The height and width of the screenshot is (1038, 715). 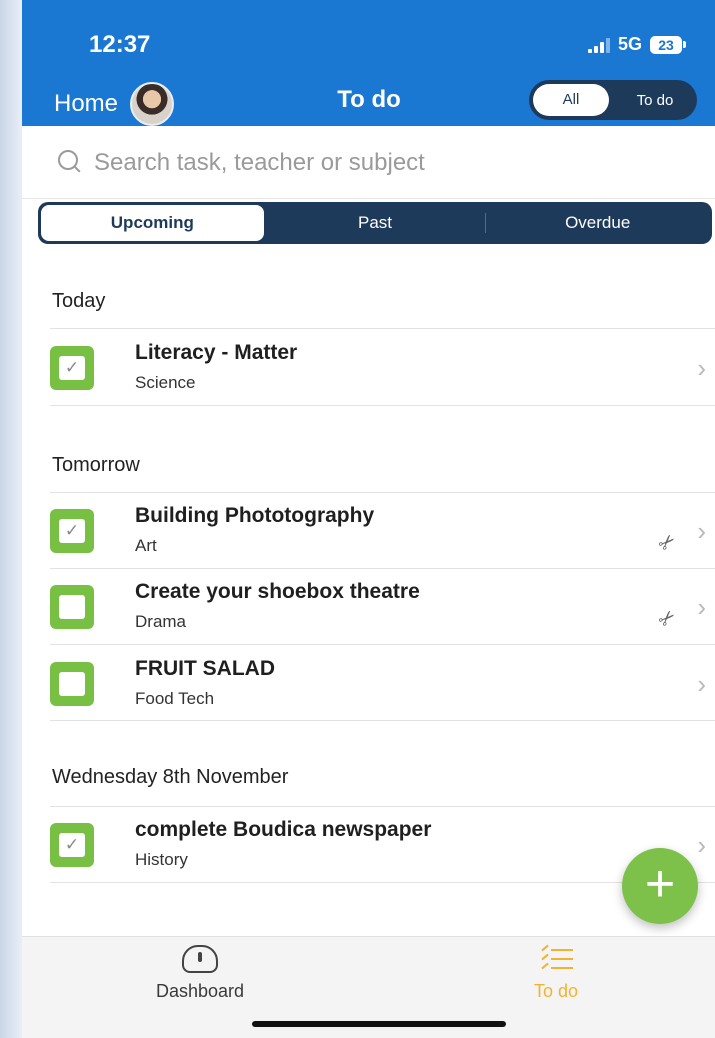 I want to click on add-task-button: +, so click(x=660, y=886).